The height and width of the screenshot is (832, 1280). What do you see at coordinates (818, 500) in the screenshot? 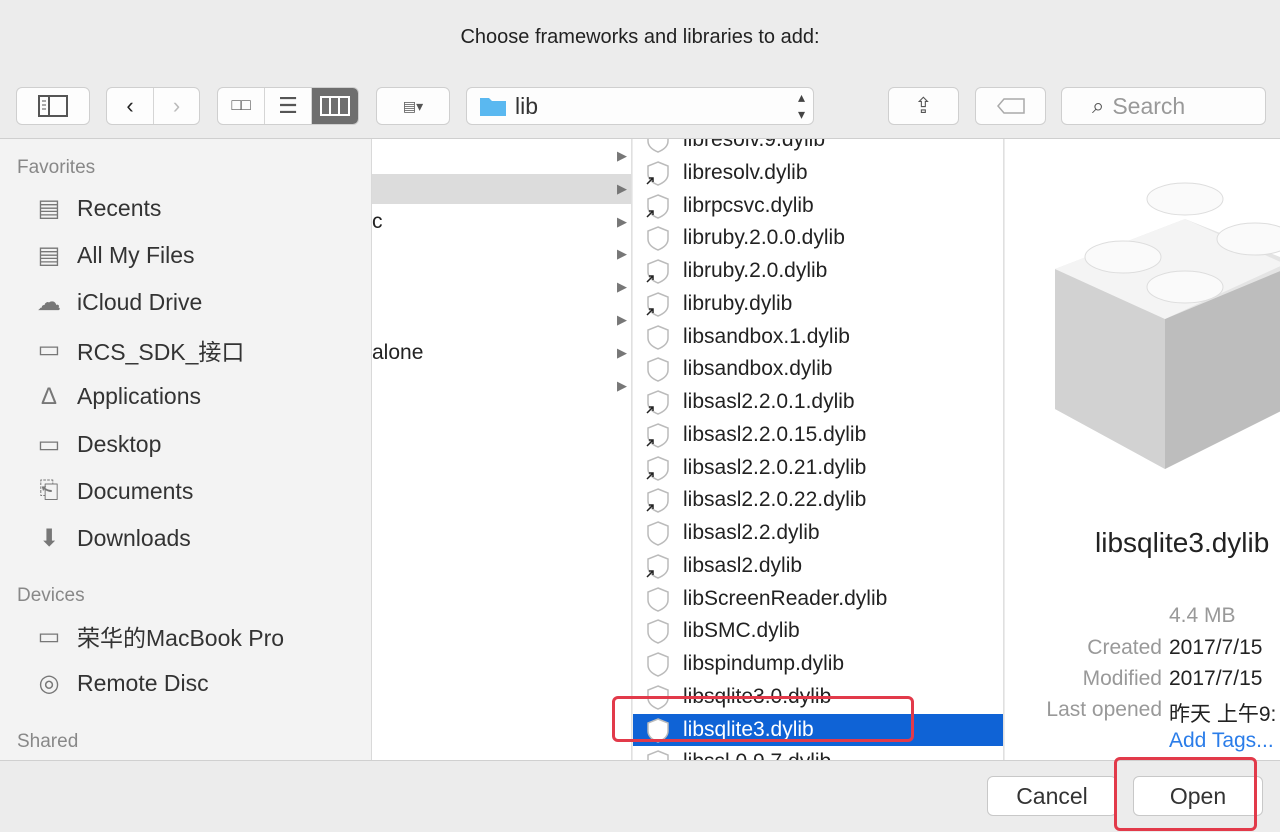
I see `file-row: libsasl2.2.0.22.dylib` at bounding box center [818, 500].